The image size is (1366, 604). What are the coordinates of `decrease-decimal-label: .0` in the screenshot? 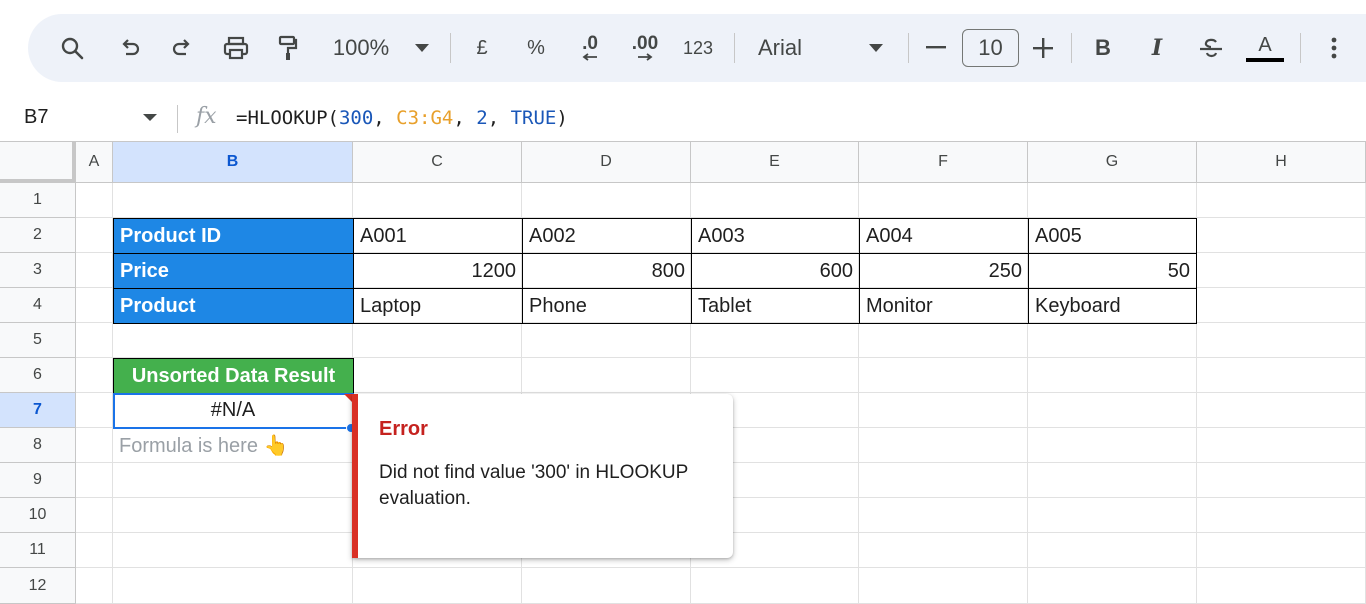 It's located at (590, 43).